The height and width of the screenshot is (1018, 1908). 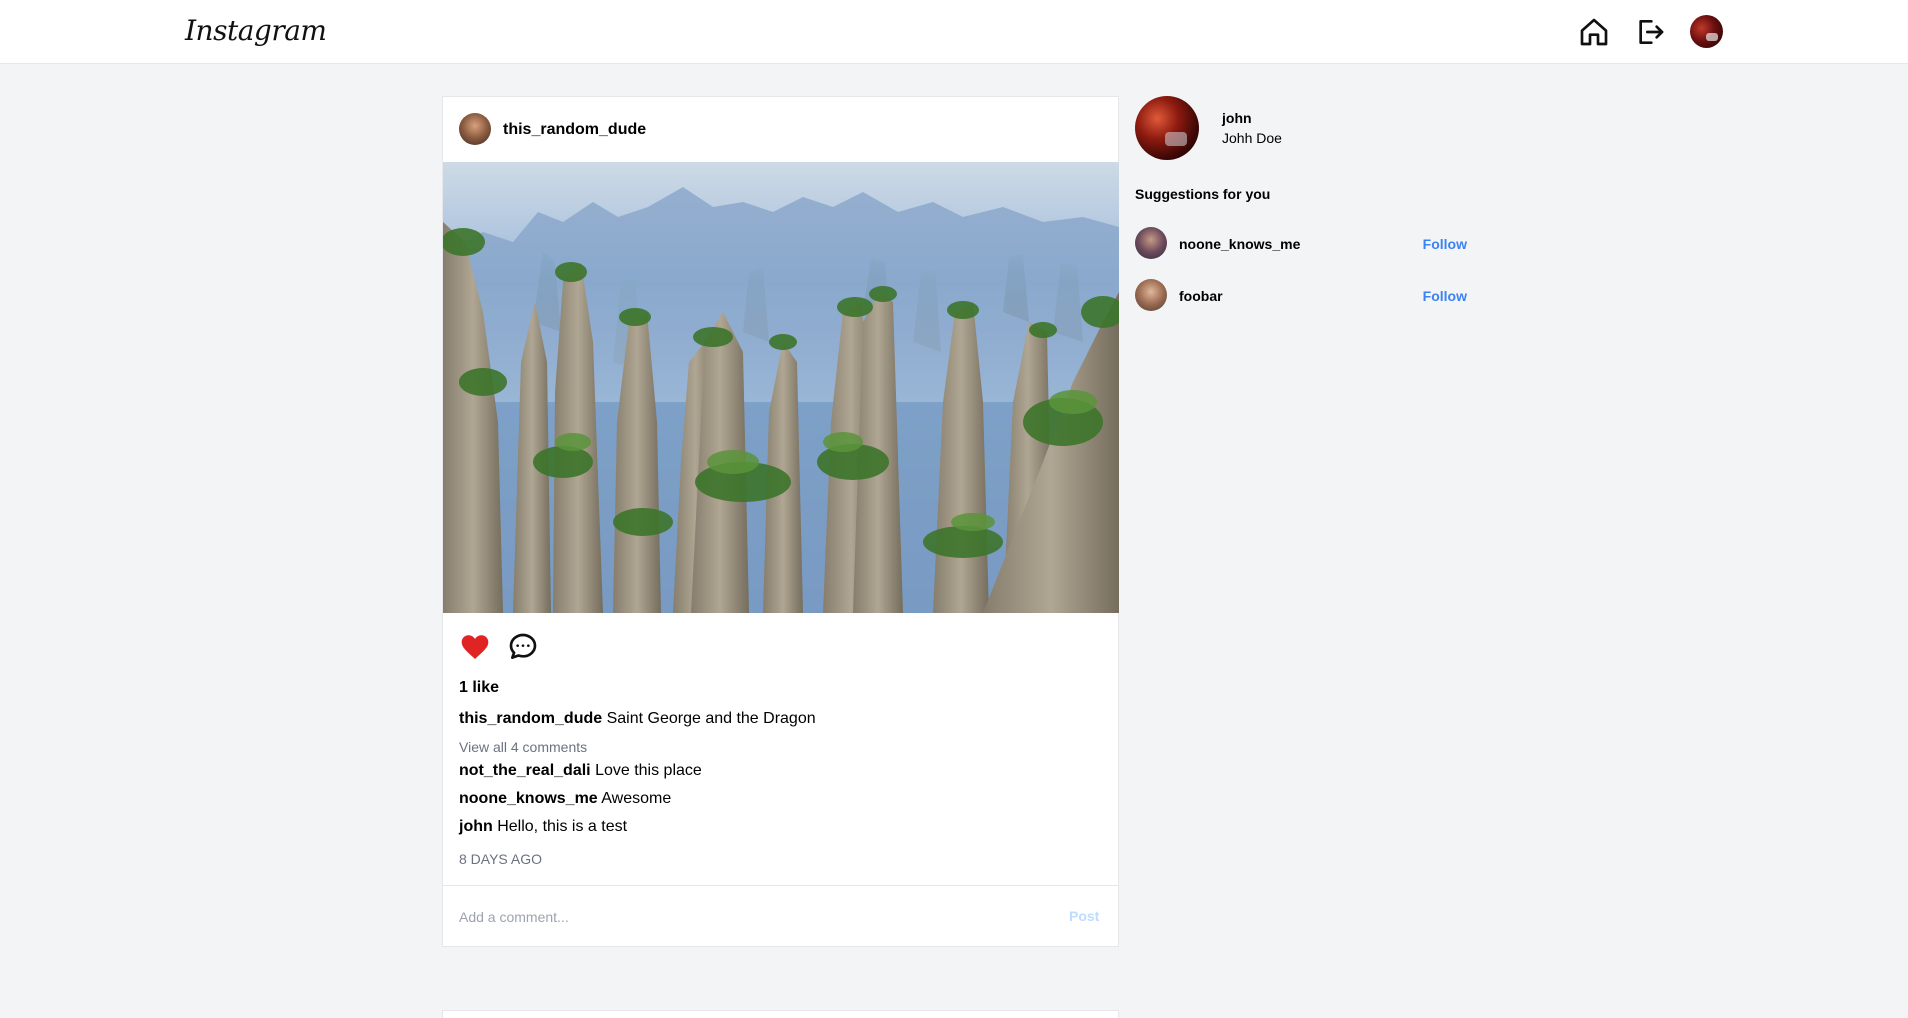 I want to click on profile-avatar, so click(x=1706, y=31).